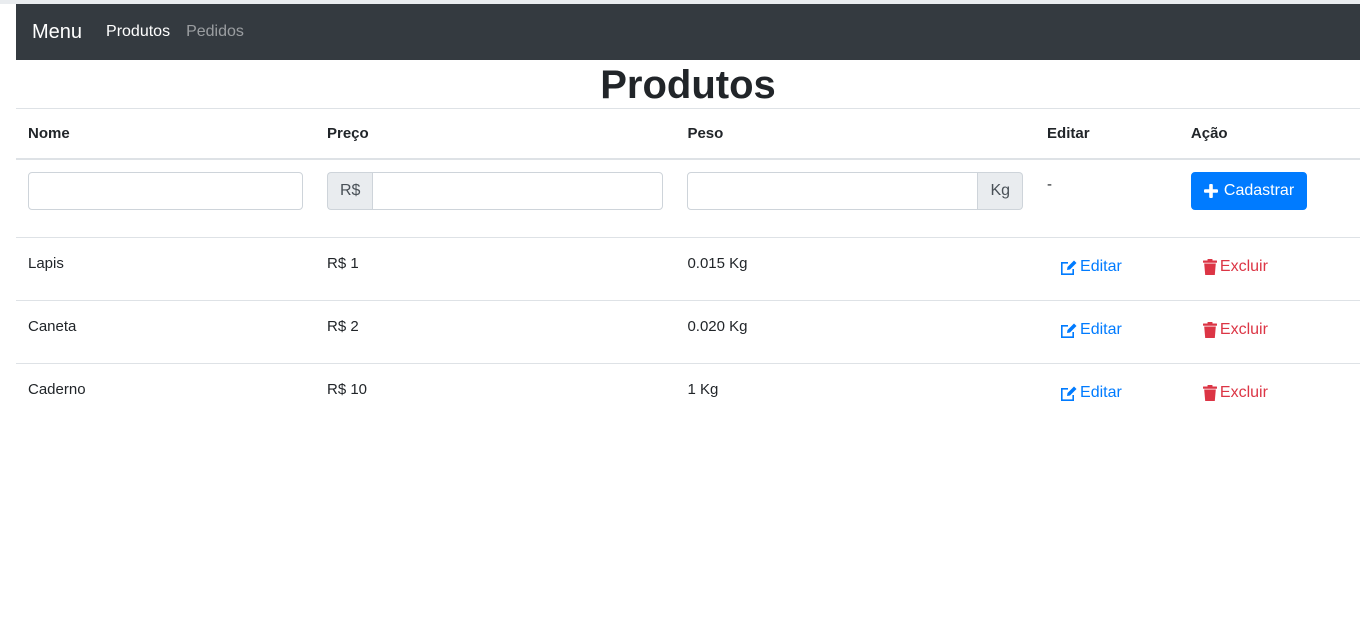 The image size is (1360, 630). I want to click on preco-cell: R$, so click(495, 198).